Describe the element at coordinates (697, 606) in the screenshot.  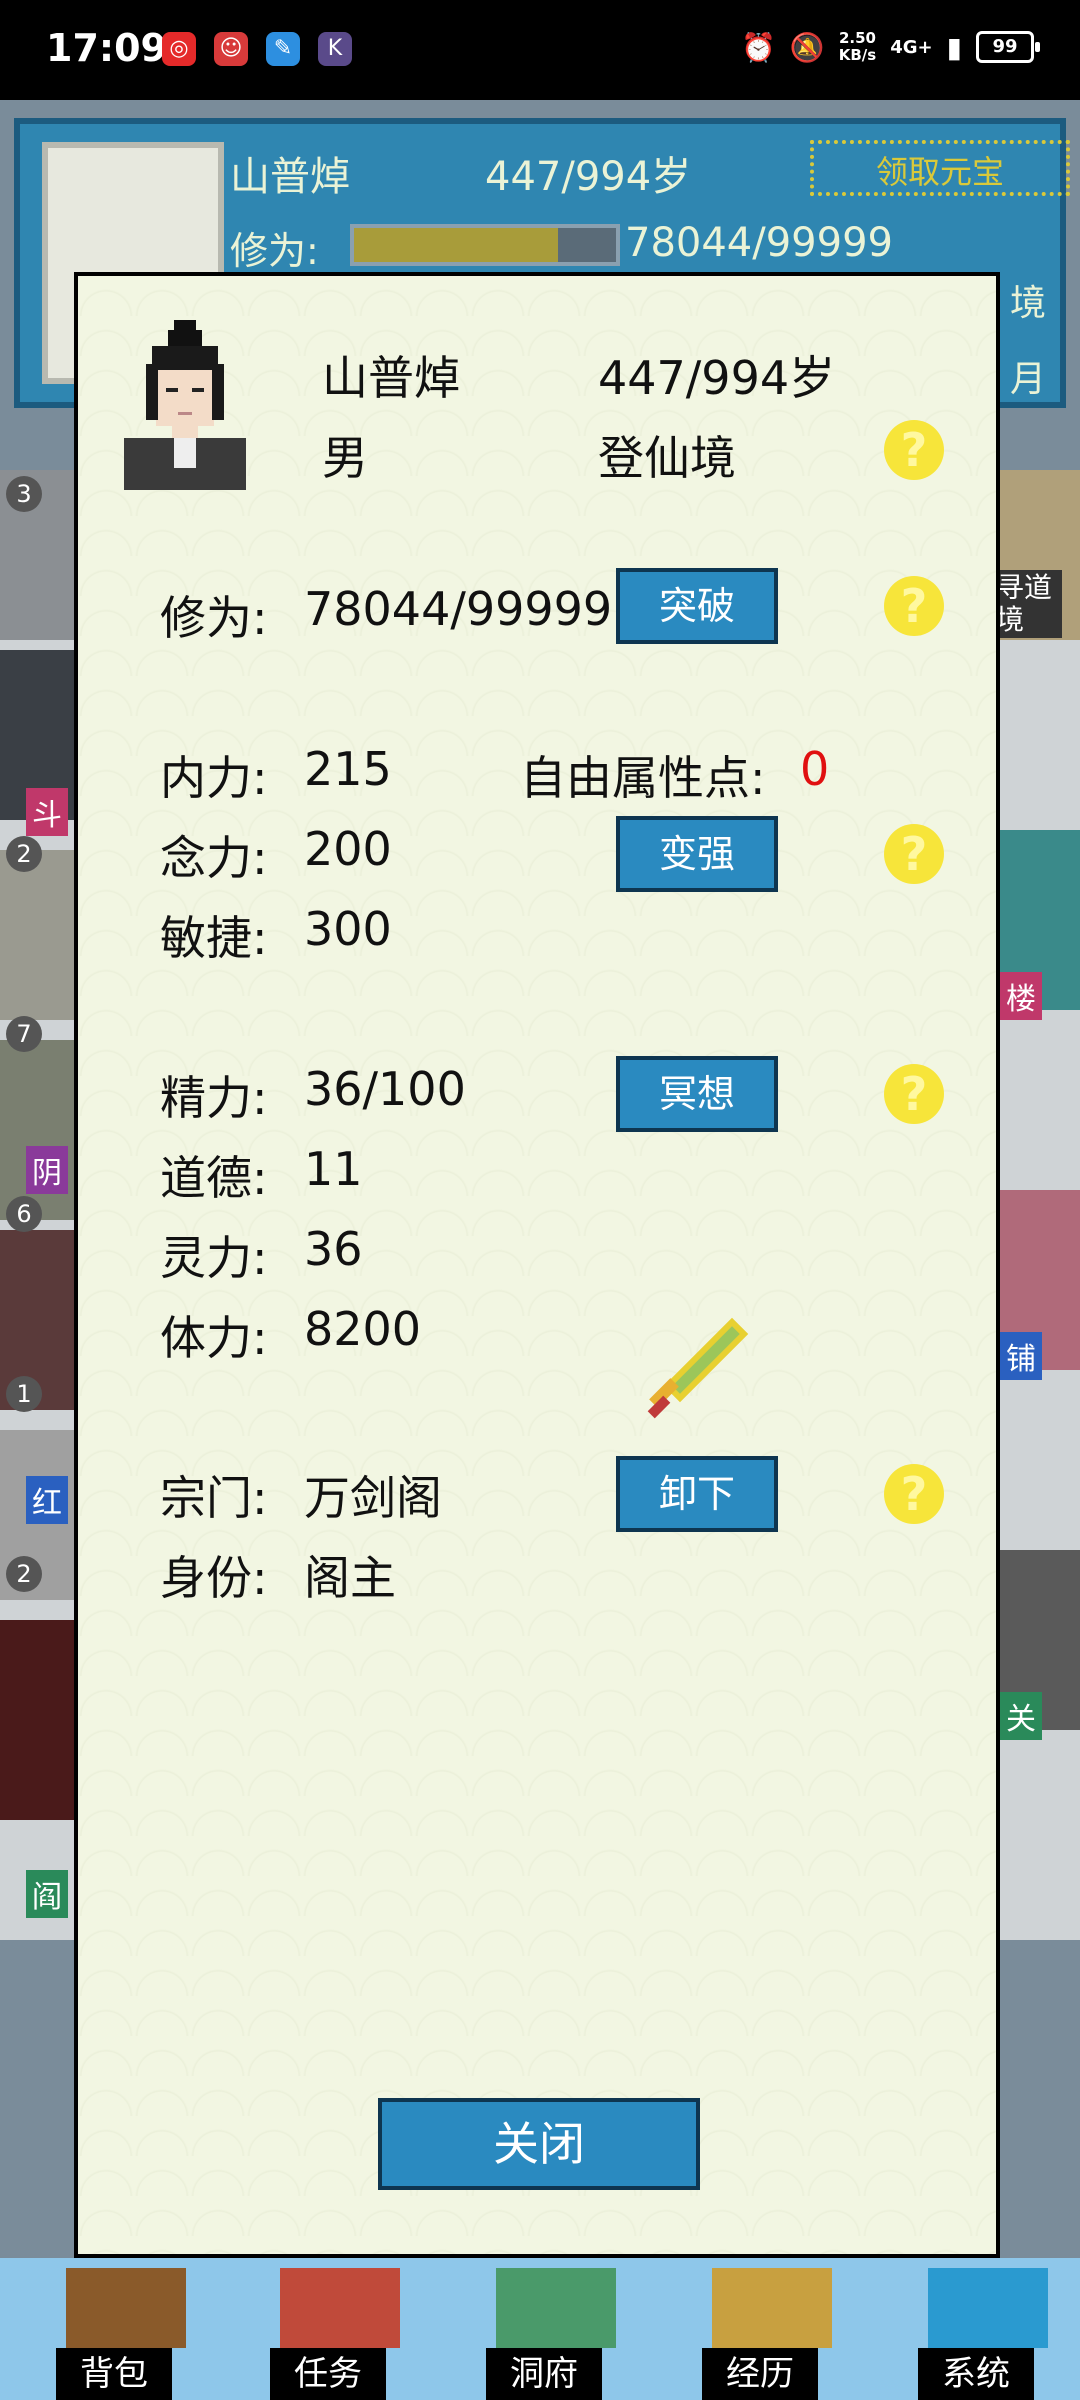
I see `breakthrough-button: 突破` at that location.